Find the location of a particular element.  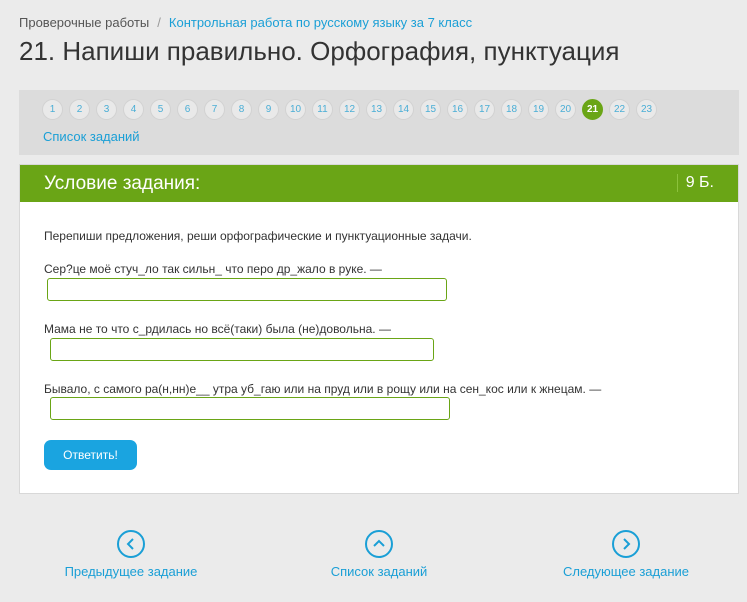

page-number-8: 8 is located at coordinates (241, 109).